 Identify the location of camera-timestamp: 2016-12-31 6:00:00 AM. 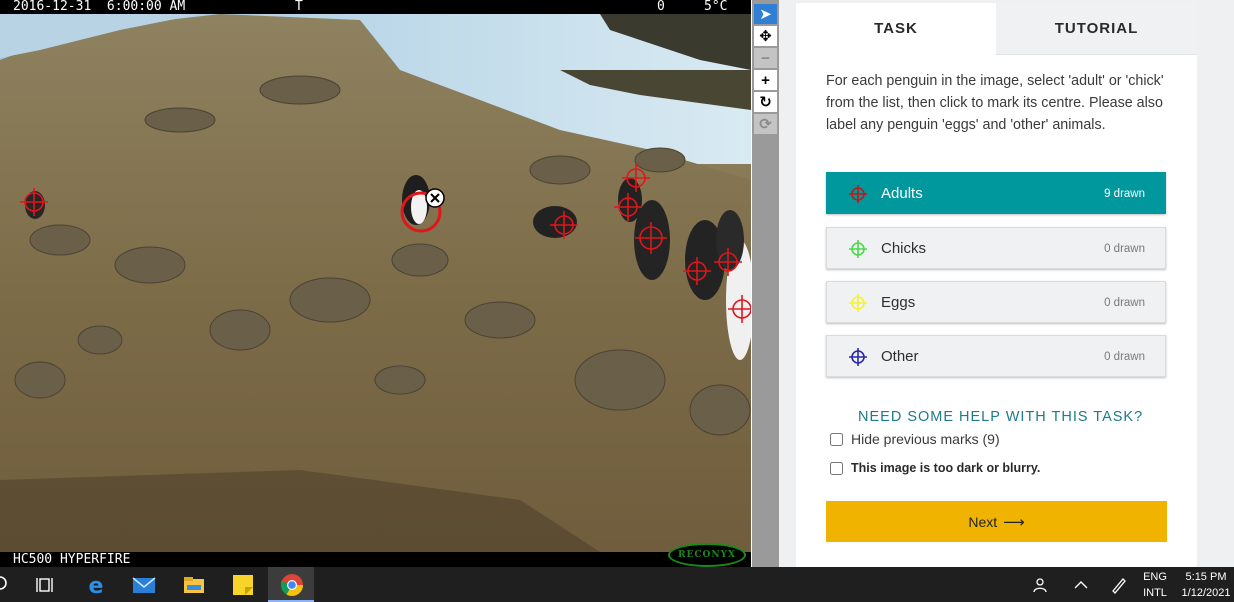
(99, 7).